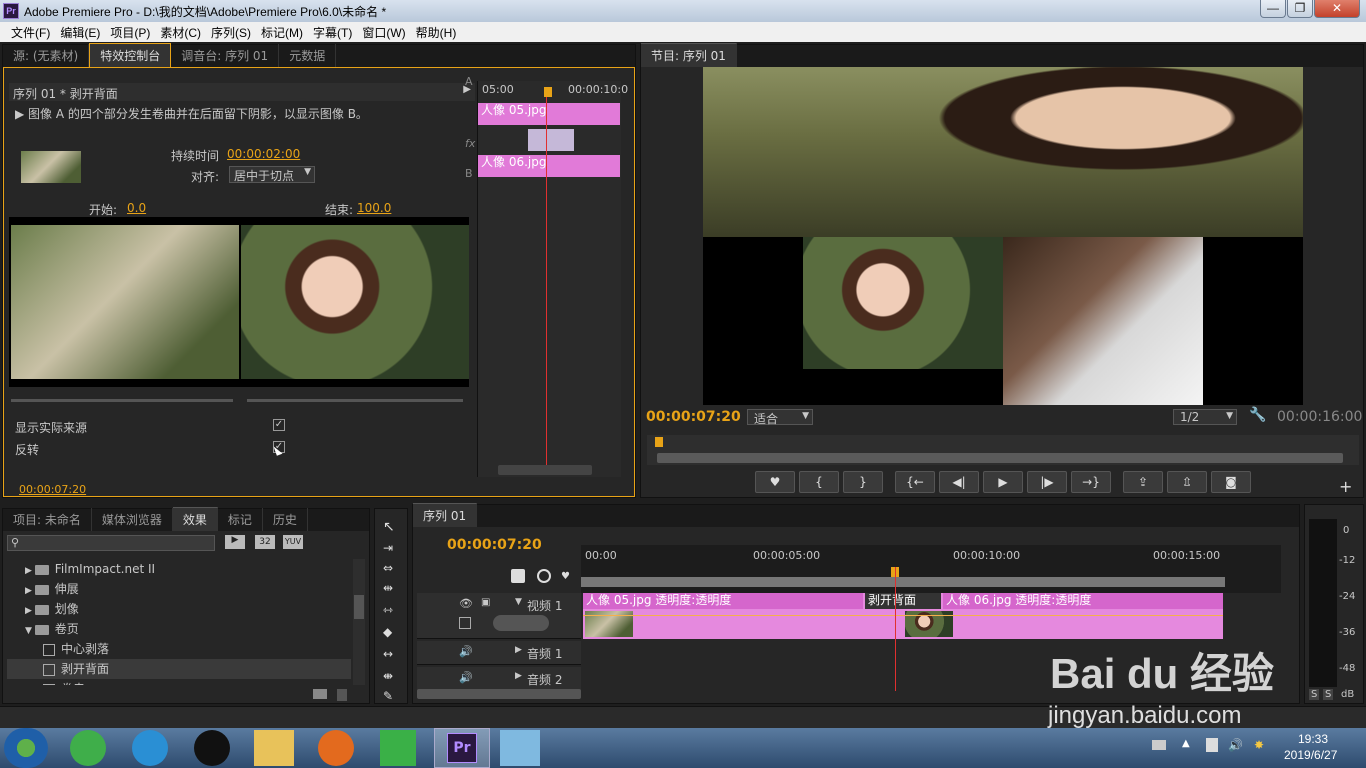 The width and height of the screenshot is (1366, 768). I want to click on taskbar-media-player-icon, so click(150, 748).